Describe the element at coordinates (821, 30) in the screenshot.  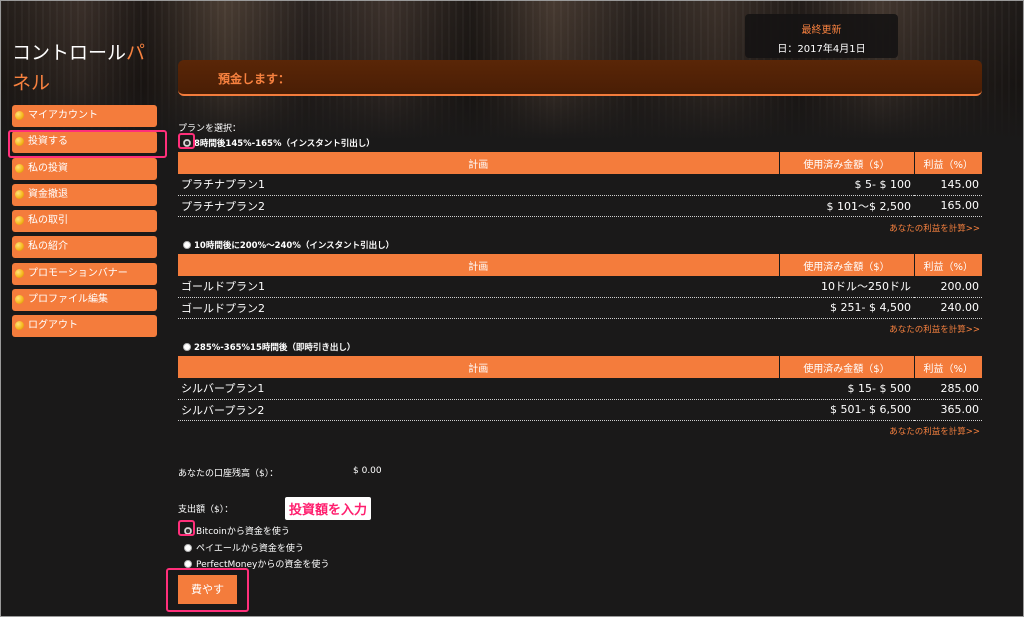
I see `last-updated-label: 最終更新` at that location.